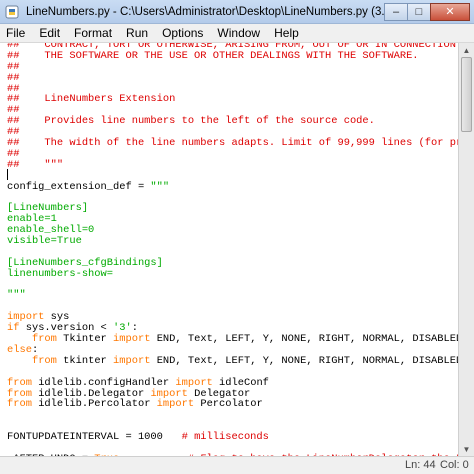 Image resolution: width=474 pixels, height=474 pixels. I want to click on menu-run: Run, so click(137, 33).